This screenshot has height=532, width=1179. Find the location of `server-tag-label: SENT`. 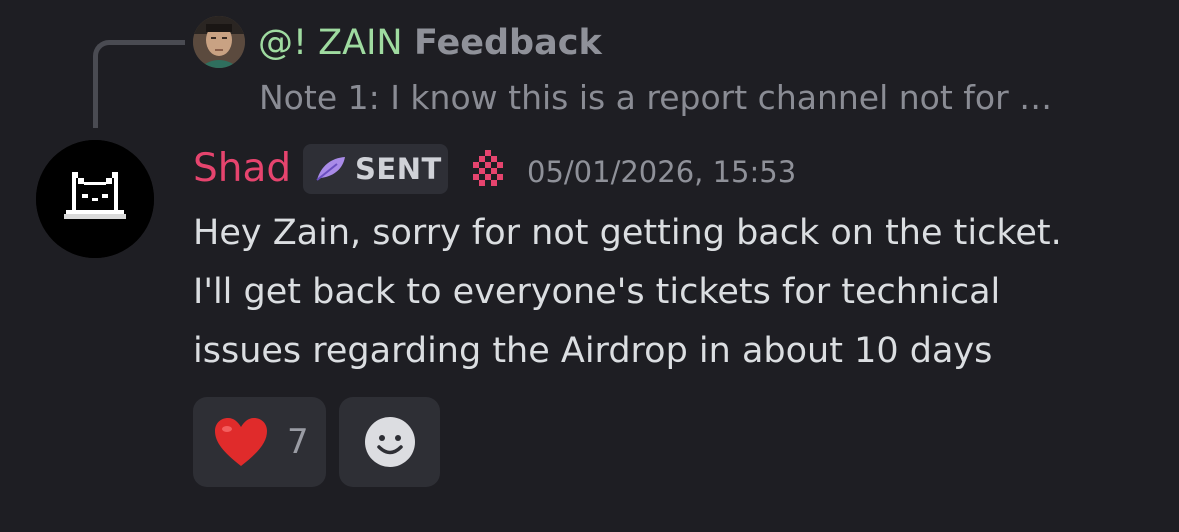

server-tag-label: SENT is located at coordinates (398, 169).